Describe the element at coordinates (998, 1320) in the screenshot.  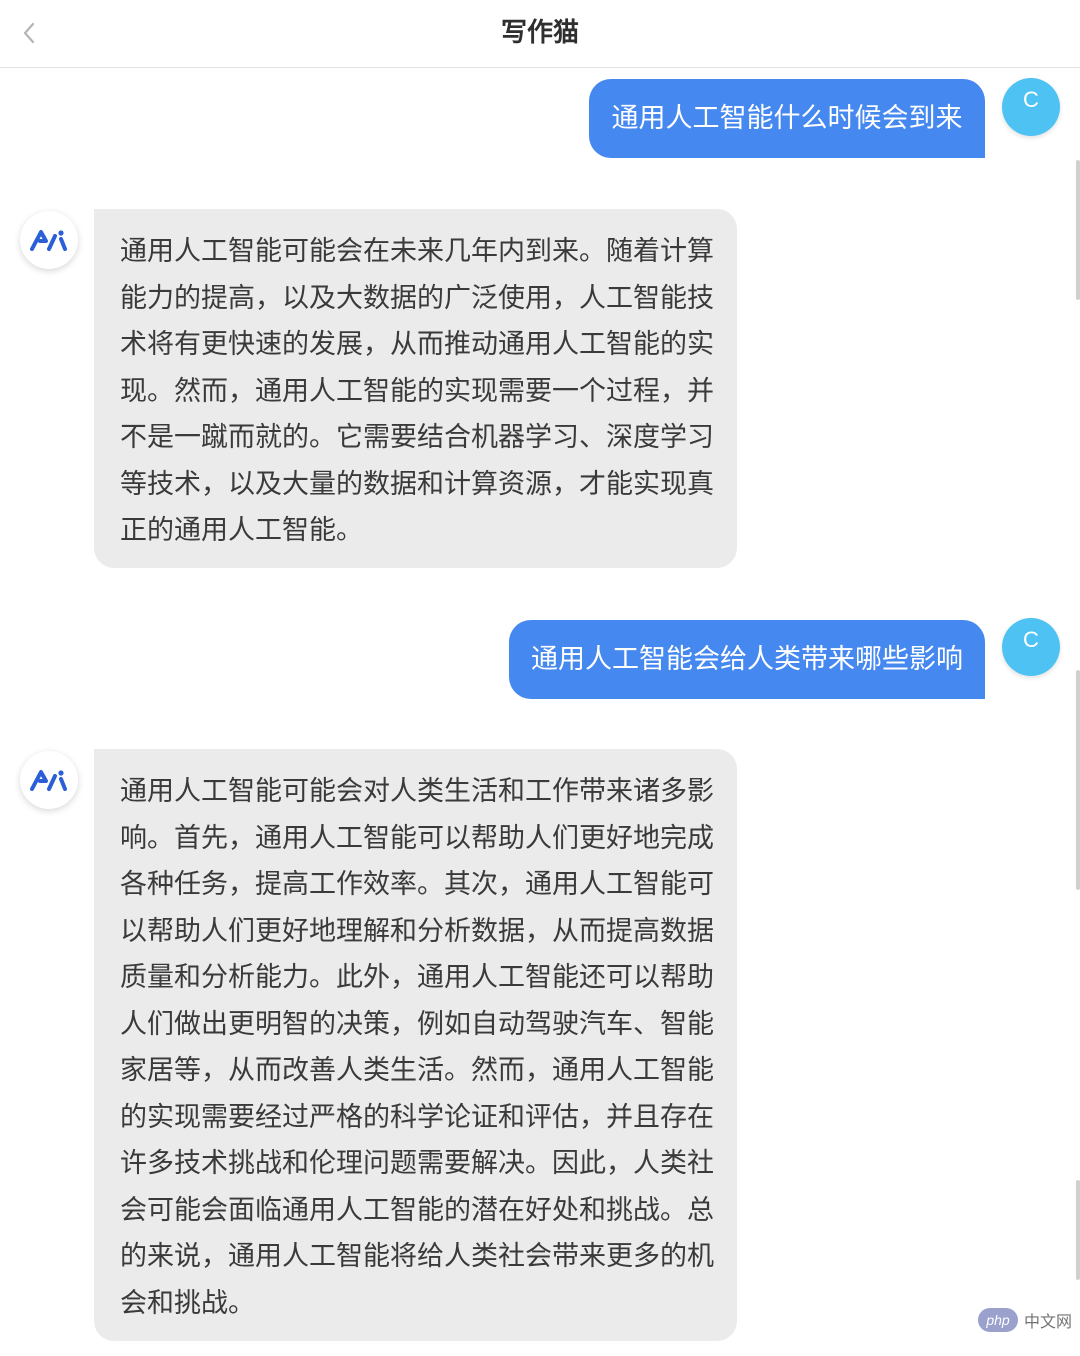
I see `watermark-badge: php` at that location.